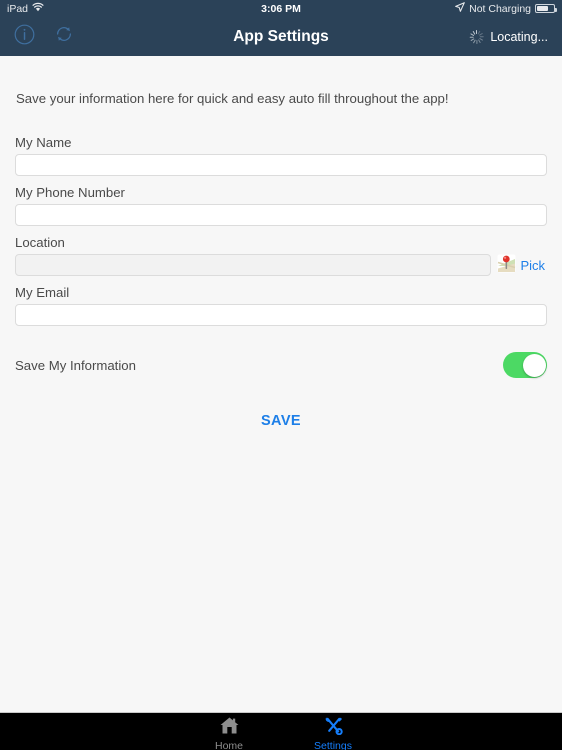 The width and height of the screenshot is (562, 750). I want to click on tab-item-home: Home, so click(229, 733).